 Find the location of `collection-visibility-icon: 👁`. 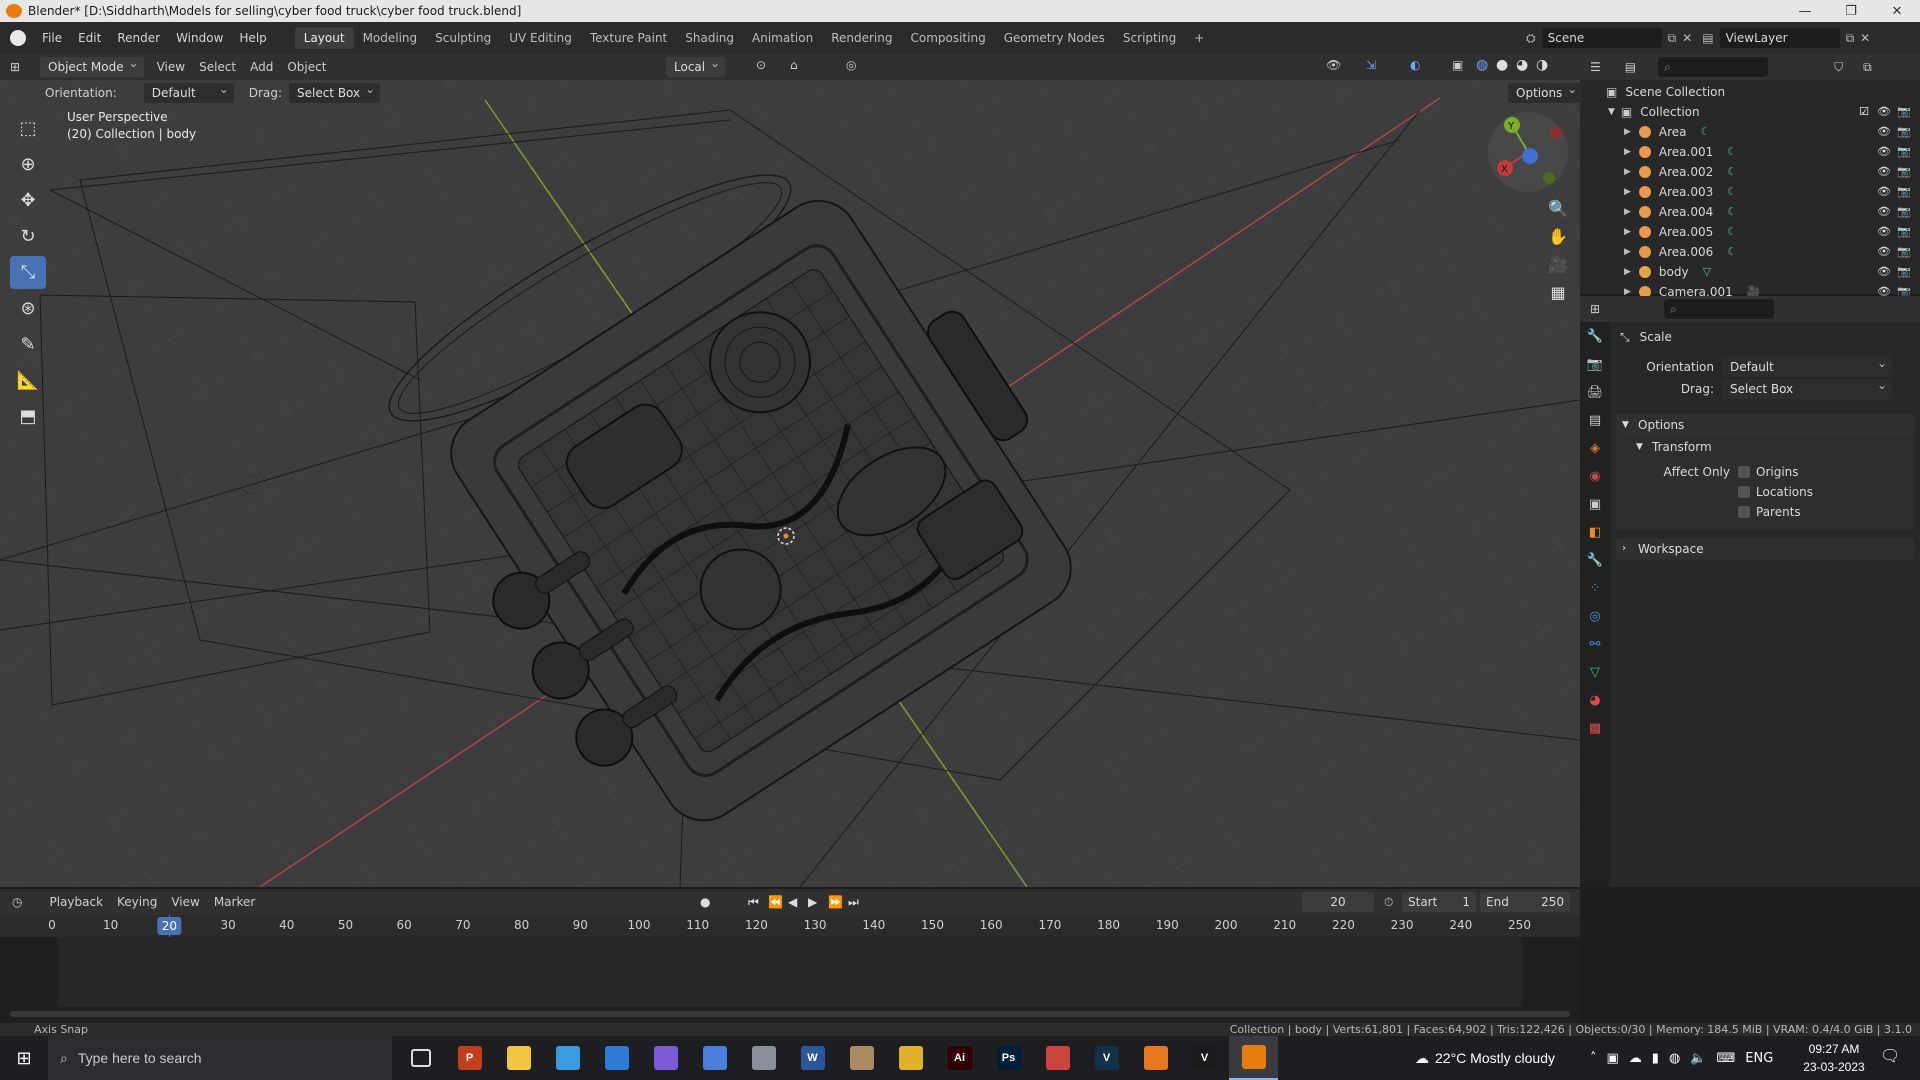

collection-visibility-icon: 👁 is located at coordinates (1884, 112).